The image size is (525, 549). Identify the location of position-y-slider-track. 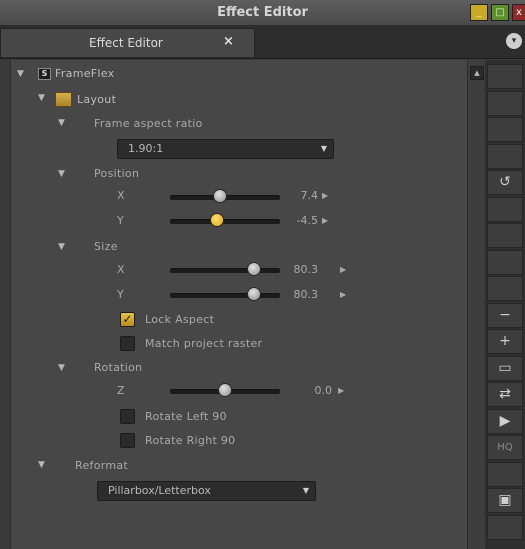
(225, 221).